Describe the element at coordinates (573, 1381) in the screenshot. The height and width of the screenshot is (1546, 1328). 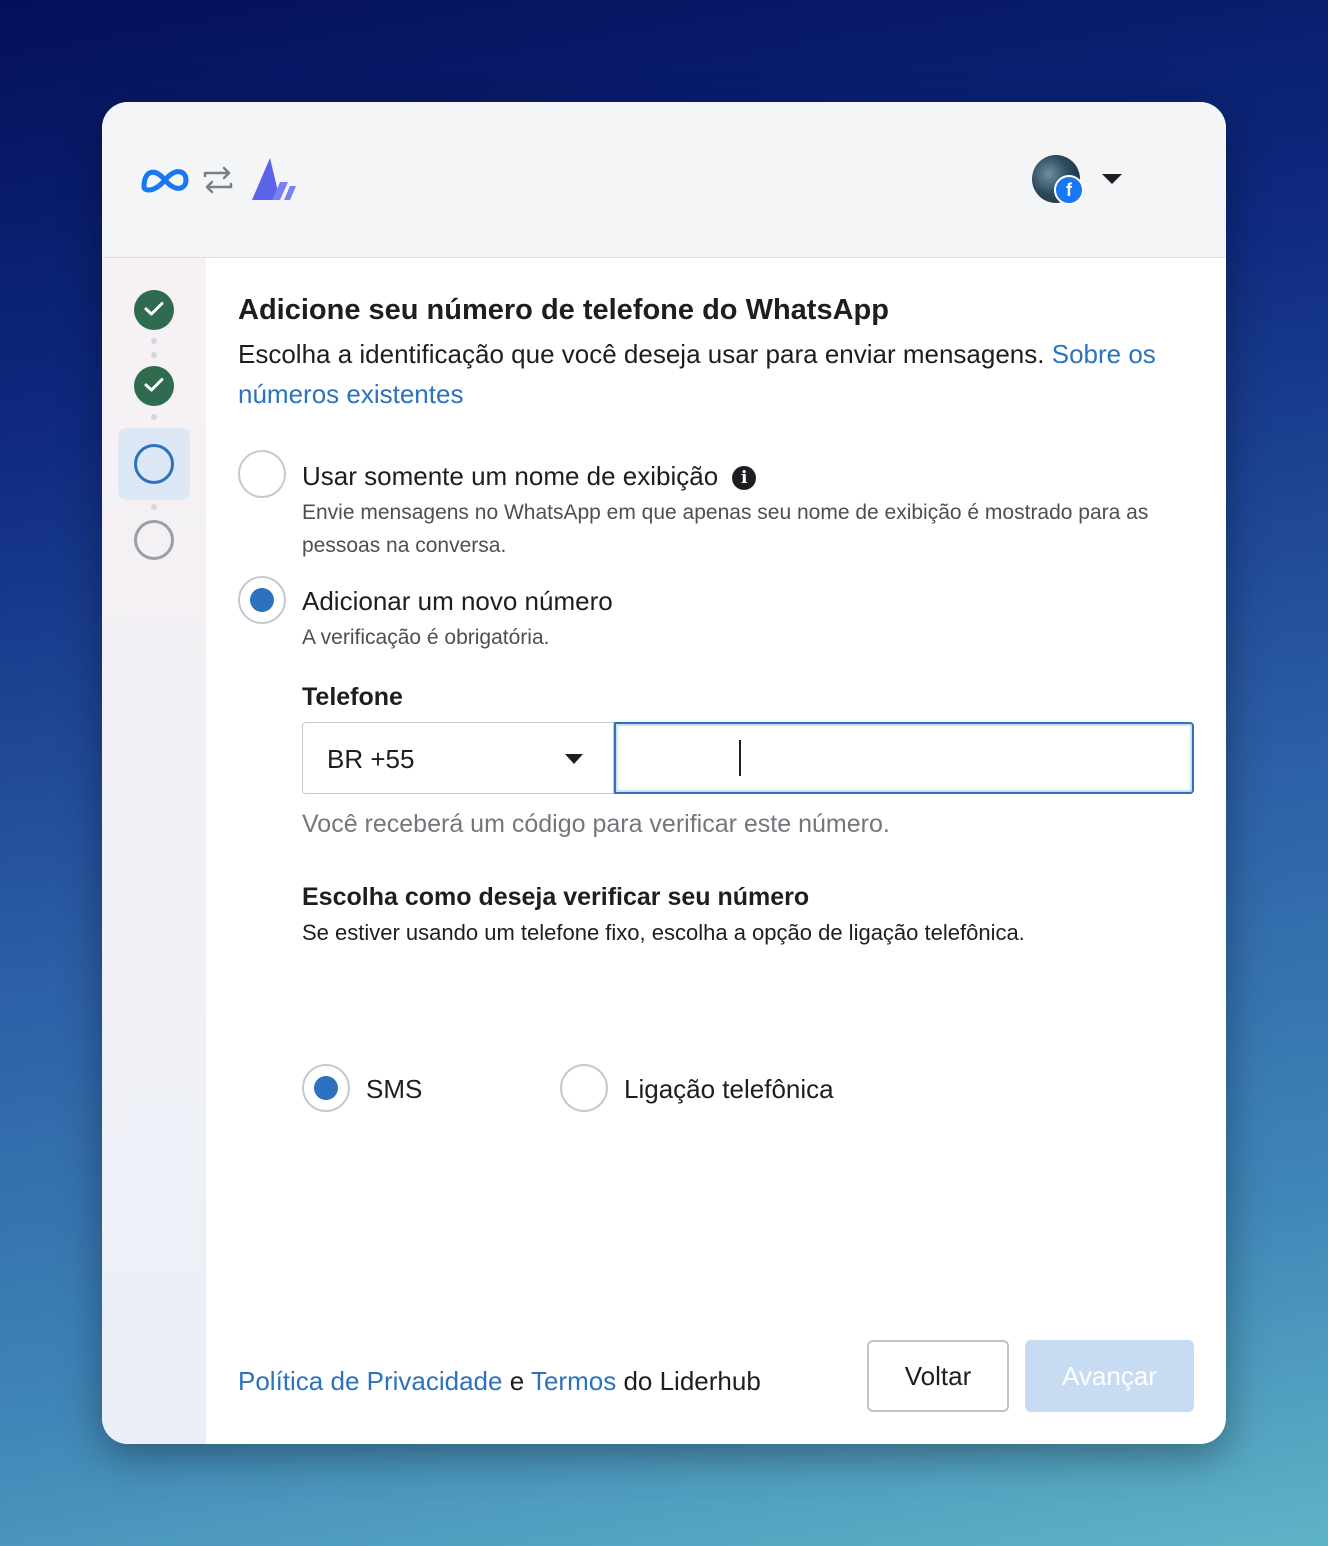
I see `terms-link: Termos` at that location.